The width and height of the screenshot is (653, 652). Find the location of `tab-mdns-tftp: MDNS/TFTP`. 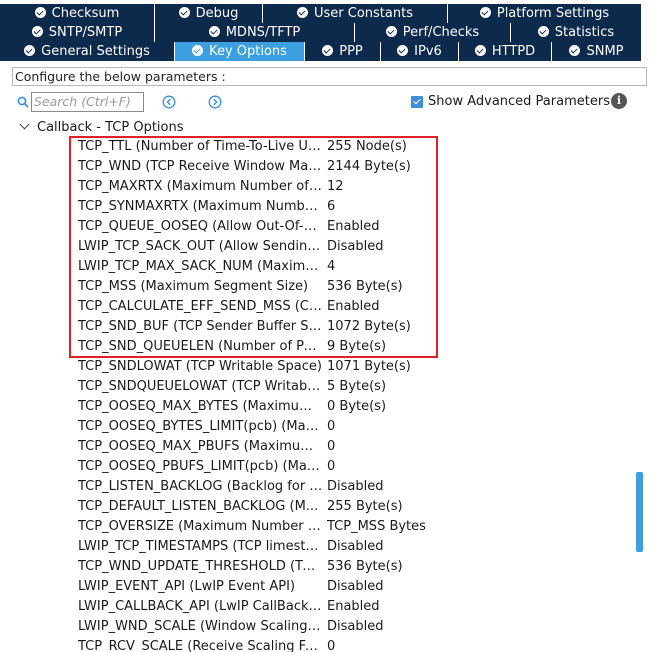

tab-mdns-tftp: MDNS/TFTP is located at coordinates (255, 32).